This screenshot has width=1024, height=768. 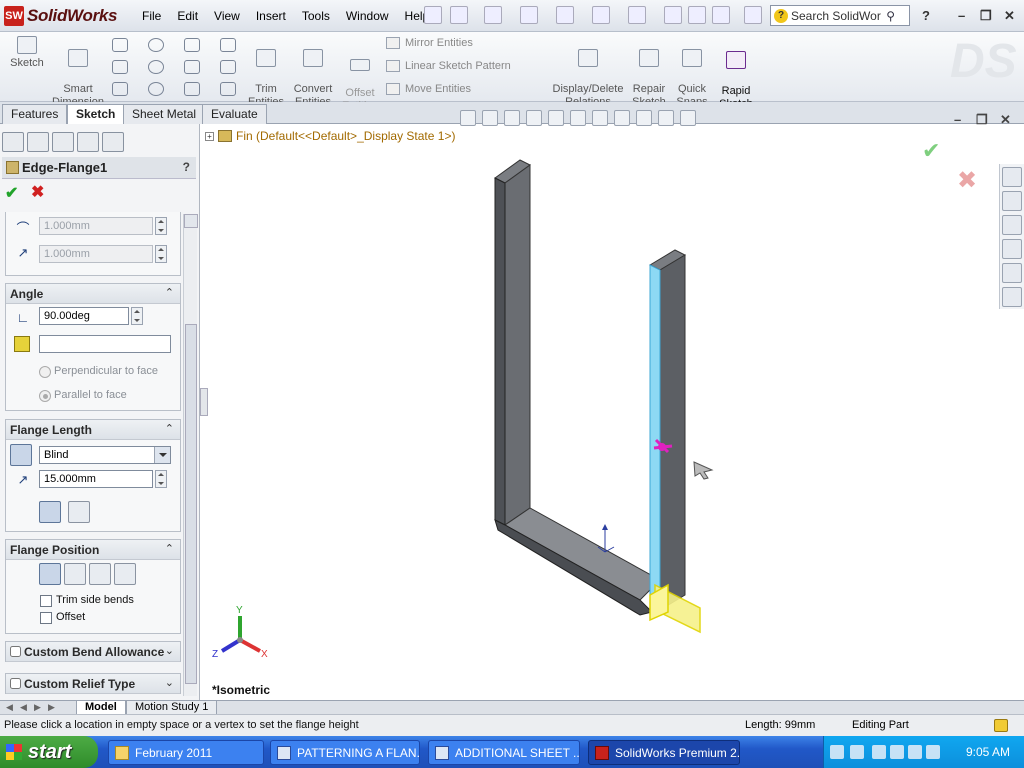 What do you see at coordinates (101, 708) in the screenshot?
I see `tab-model: Model` at bounding box center [101, 708].